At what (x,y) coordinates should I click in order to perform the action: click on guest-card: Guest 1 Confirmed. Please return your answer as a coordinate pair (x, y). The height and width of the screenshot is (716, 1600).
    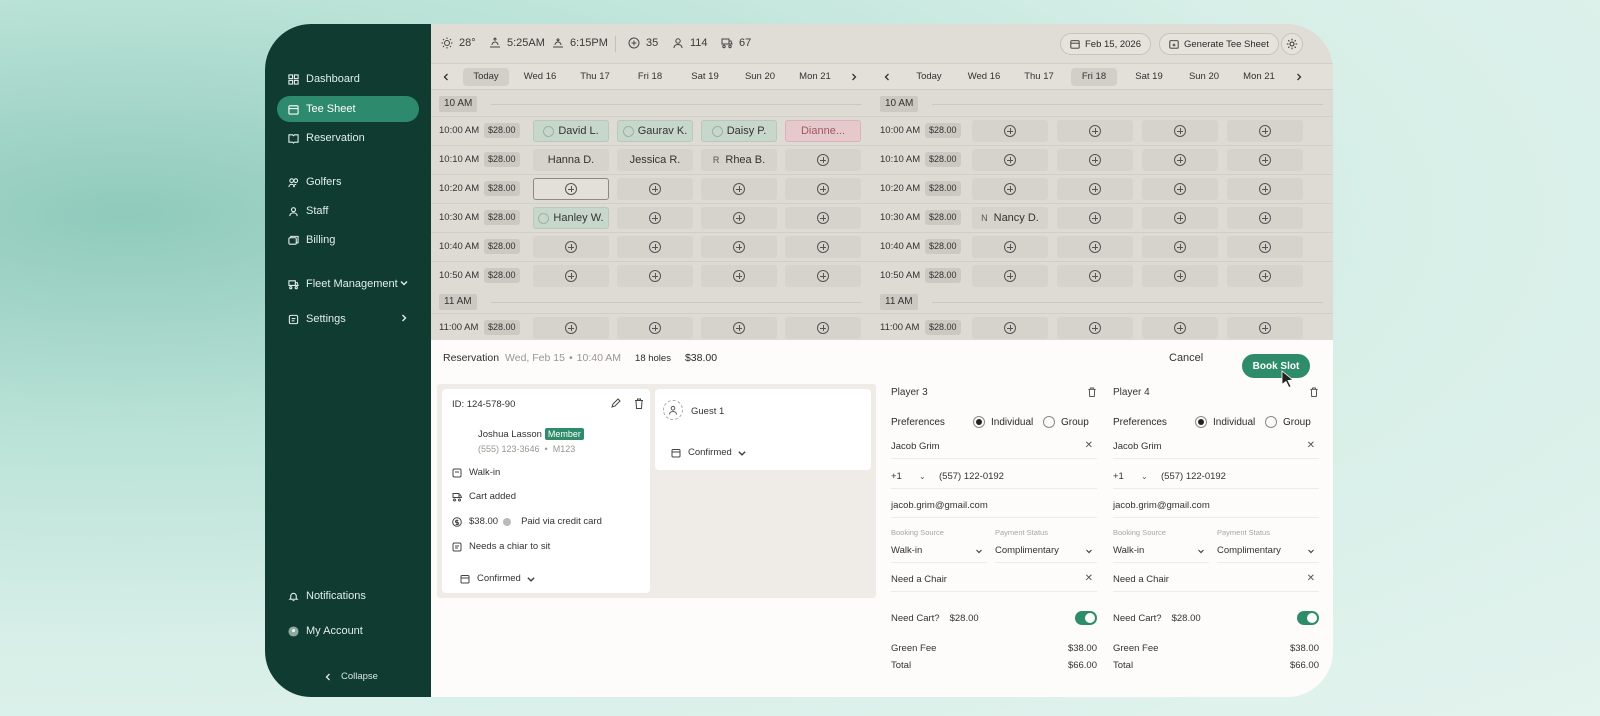
    Looking at the image, I should click on (763, 429).